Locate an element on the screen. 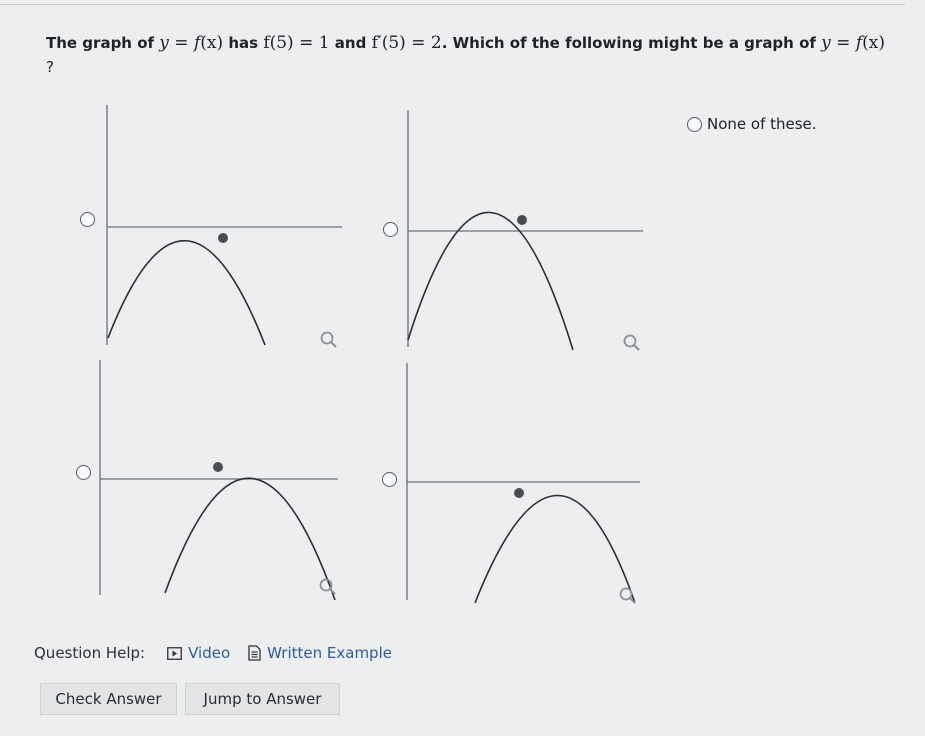  graph-option-a is located at coordinates (215, 225).